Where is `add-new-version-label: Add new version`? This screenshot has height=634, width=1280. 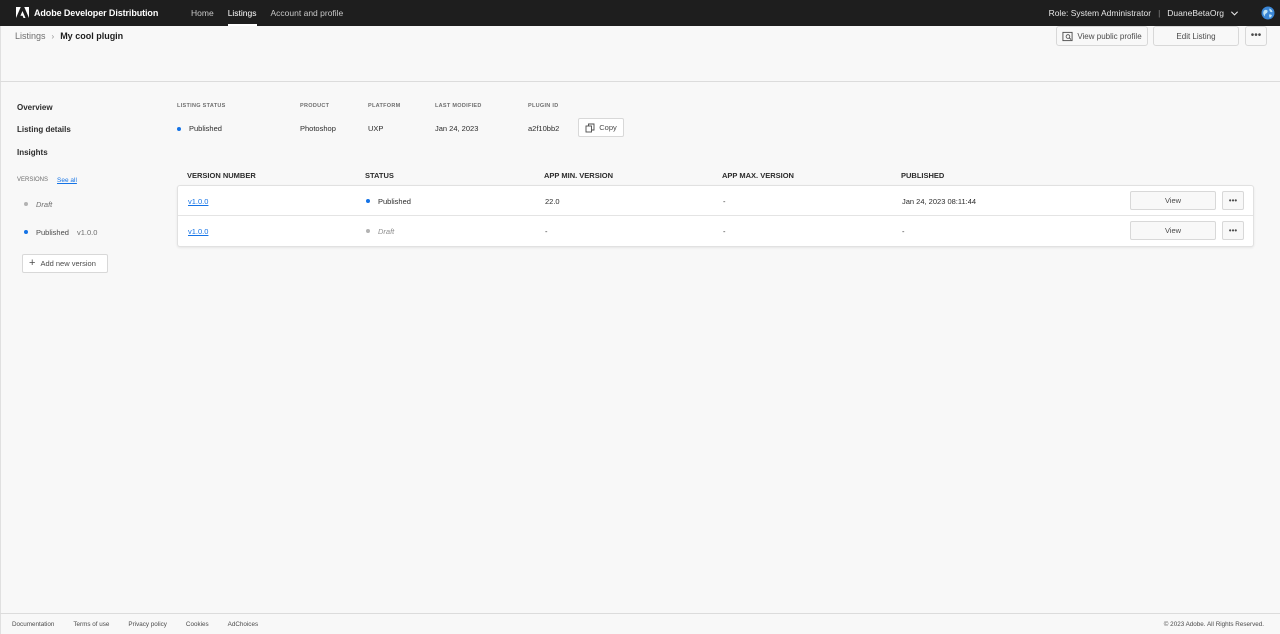 add-new-version-label: Add new version is located at coordinates (68, 263).